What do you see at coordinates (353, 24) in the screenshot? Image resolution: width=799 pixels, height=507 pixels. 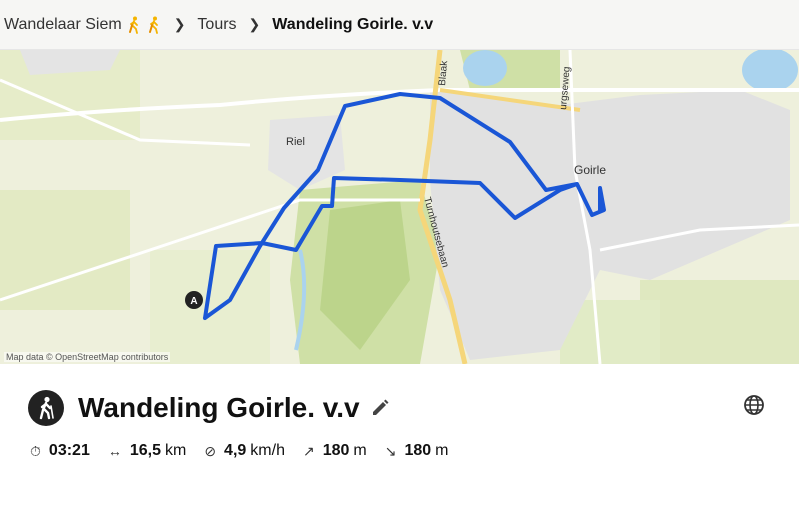 I see `breadcrumb-current: Wandeling Goirle. v.v` at bounding box center [353, 24].